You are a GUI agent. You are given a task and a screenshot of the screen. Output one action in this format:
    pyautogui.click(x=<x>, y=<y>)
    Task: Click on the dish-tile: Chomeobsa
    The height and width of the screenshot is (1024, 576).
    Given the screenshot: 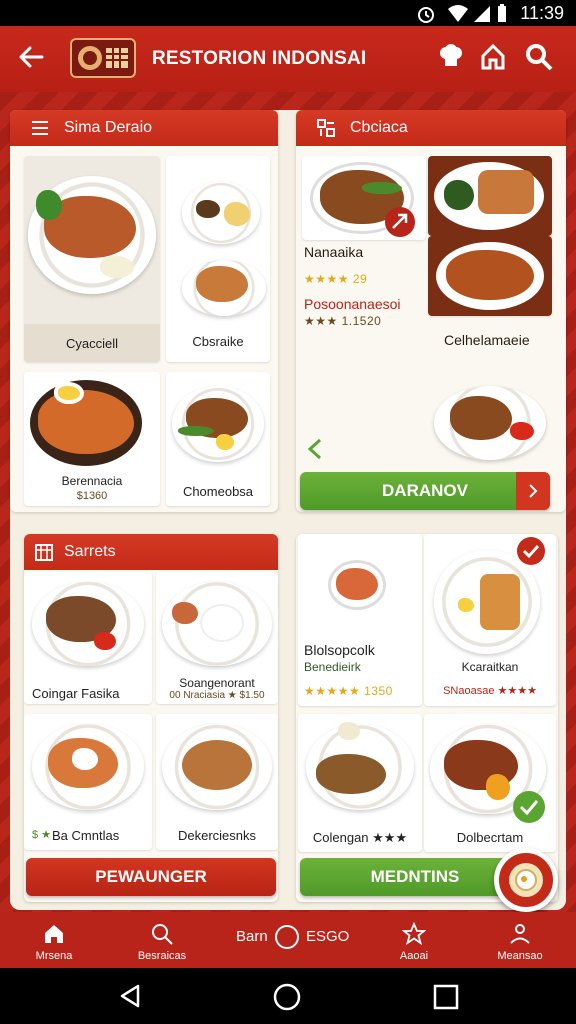 What is the action you would take?
    pyautogui.click(x=218, y=439)
    